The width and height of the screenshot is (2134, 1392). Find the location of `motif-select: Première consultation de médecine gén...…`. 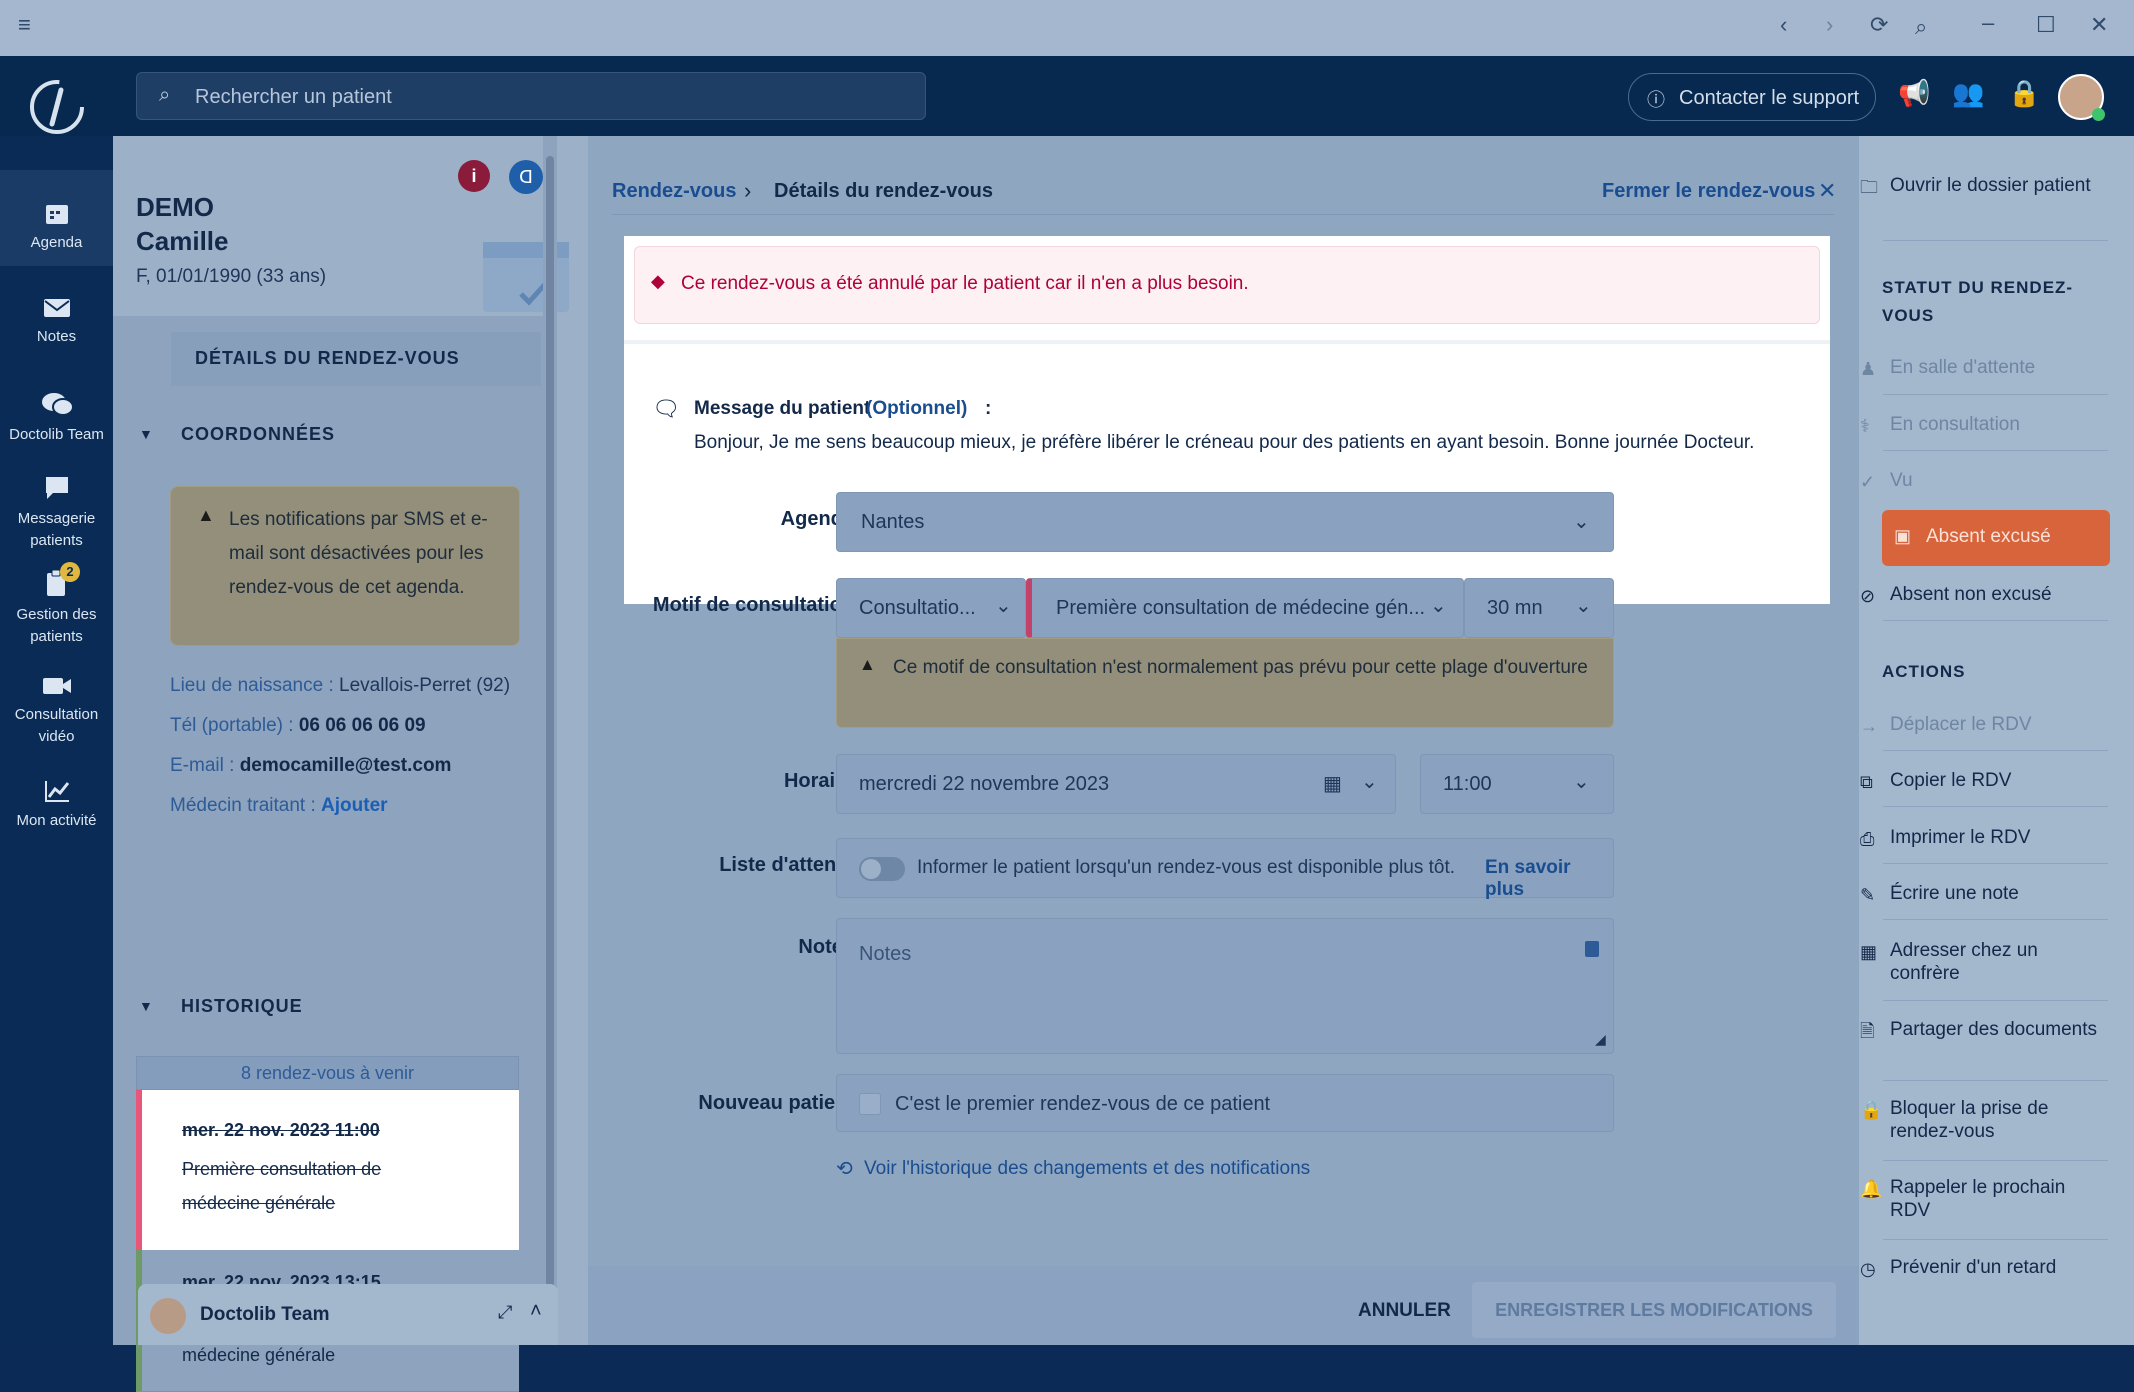

motif-select: Première consultation de médecine gén...… is located at coordinates (1245, 608).